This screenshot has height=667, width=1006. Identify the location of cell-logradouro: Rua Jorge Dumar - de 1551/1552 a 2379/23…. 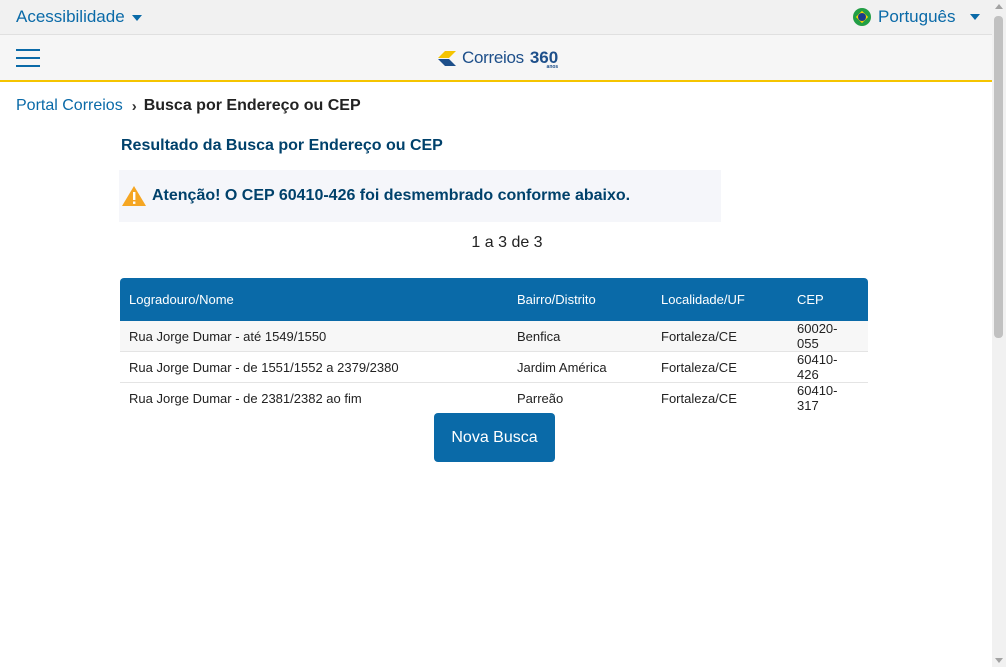
(314, 367).